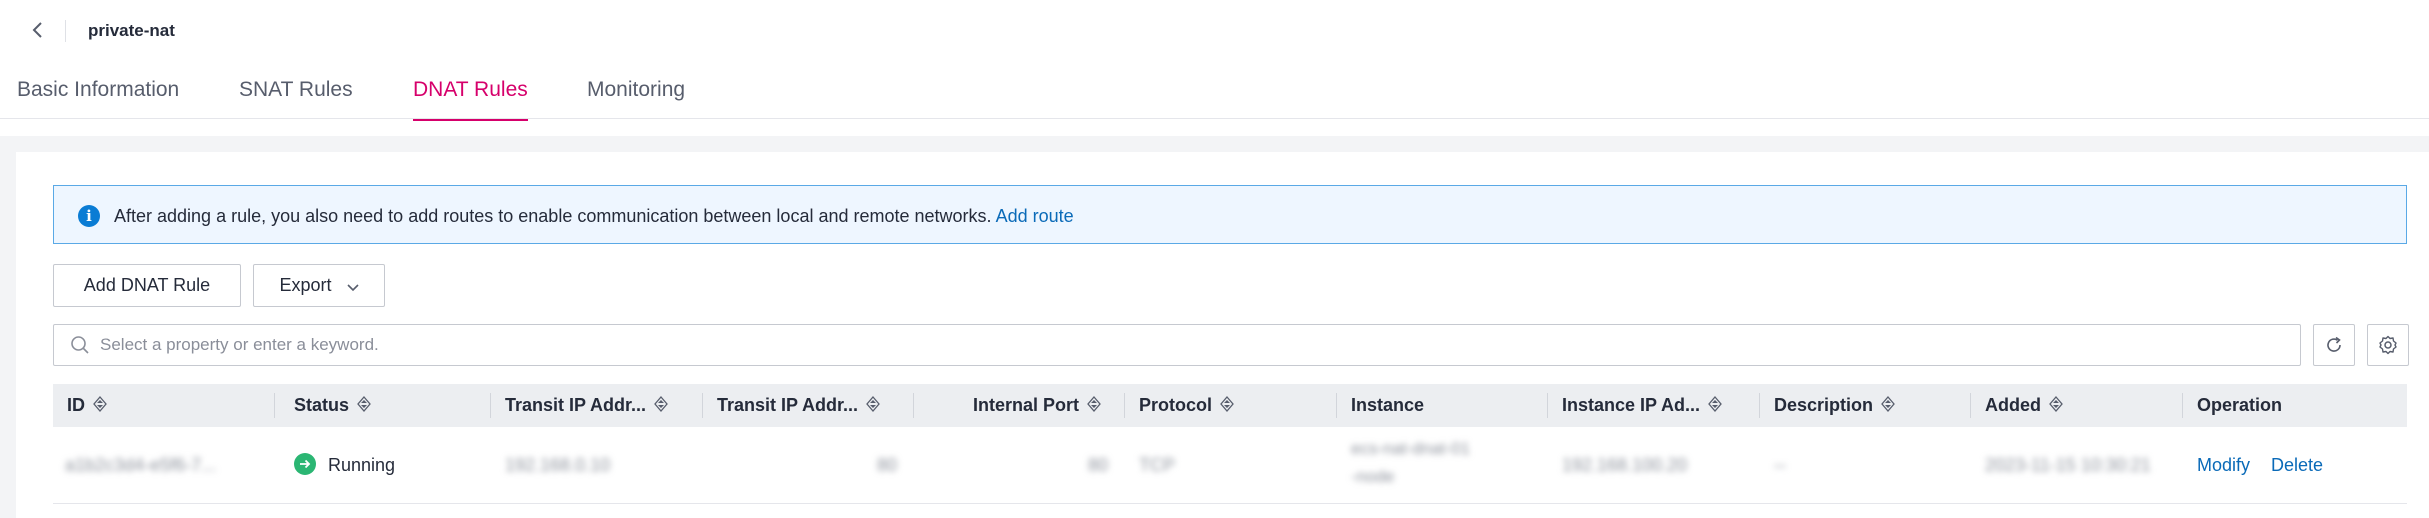  What do you see at coordinates (1098, 465) in the screenshot?
I see `cell-internal-port: 80` at bounding box center [1098, 465].